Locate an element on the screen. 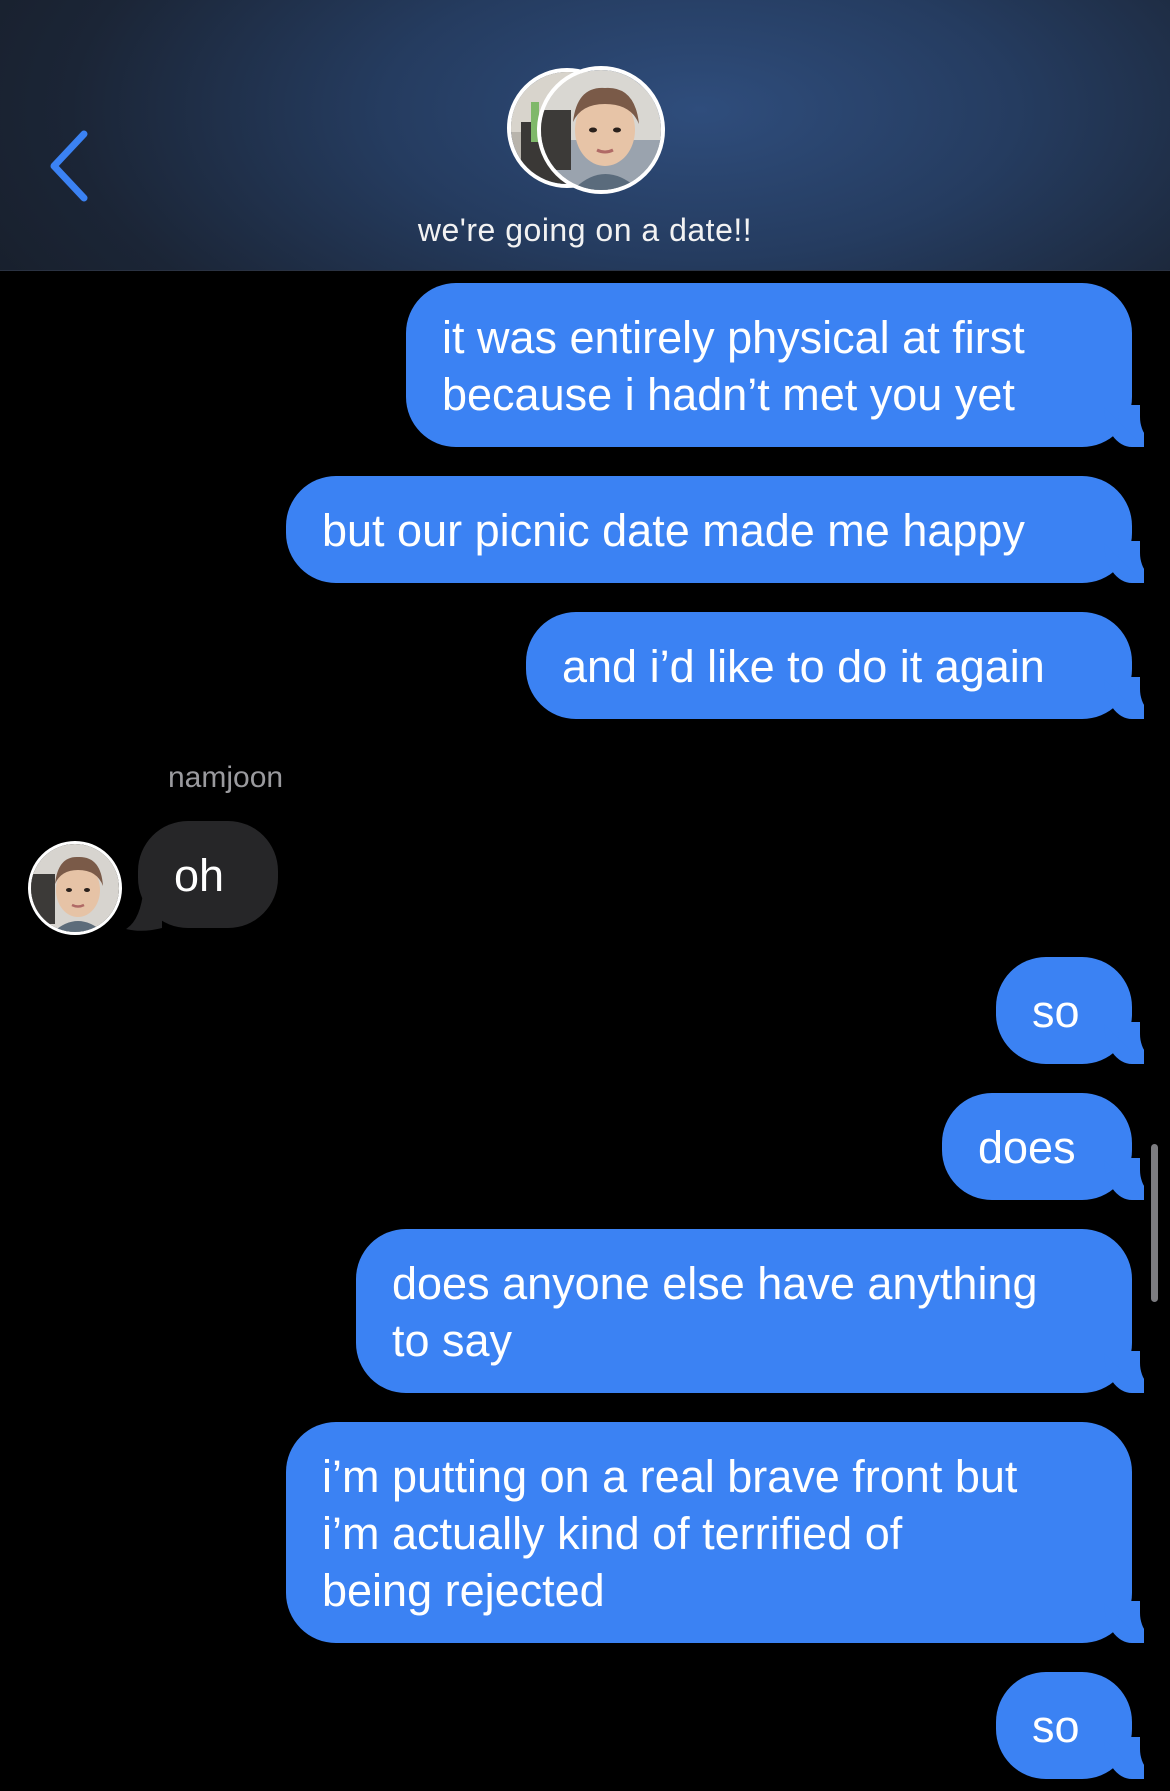 The height and width of the screenshot is (1791, 1170). sender-avatar is located at coordinates (75, 888).